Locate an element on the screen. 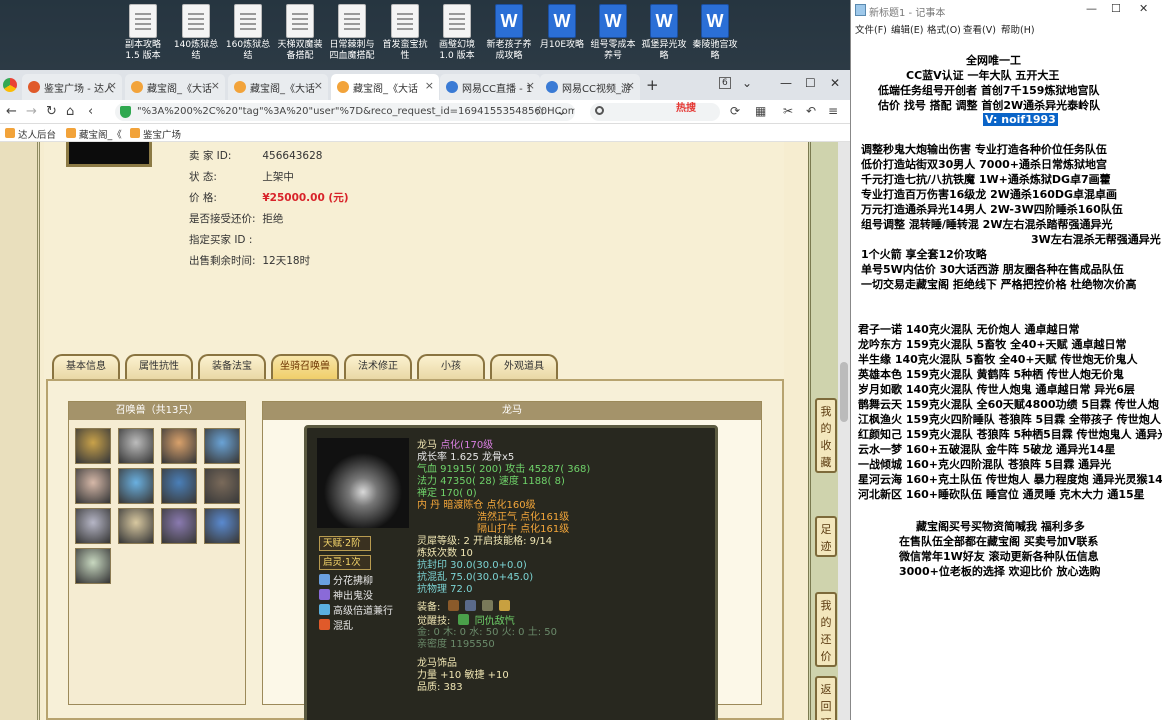  page-tab: 基本信息 is located at coordinates (86, 366).